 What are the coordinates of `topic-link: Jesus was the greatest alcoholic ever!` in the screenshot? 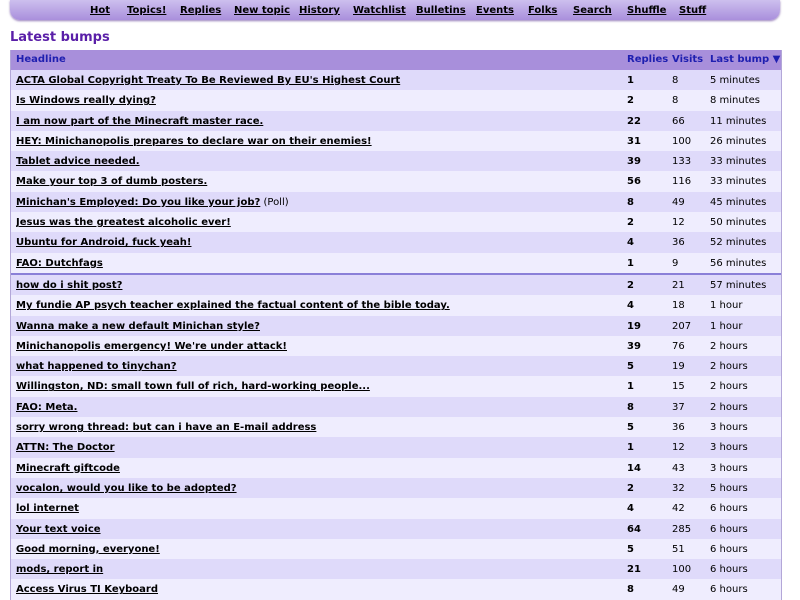 It's located at (123, 222).